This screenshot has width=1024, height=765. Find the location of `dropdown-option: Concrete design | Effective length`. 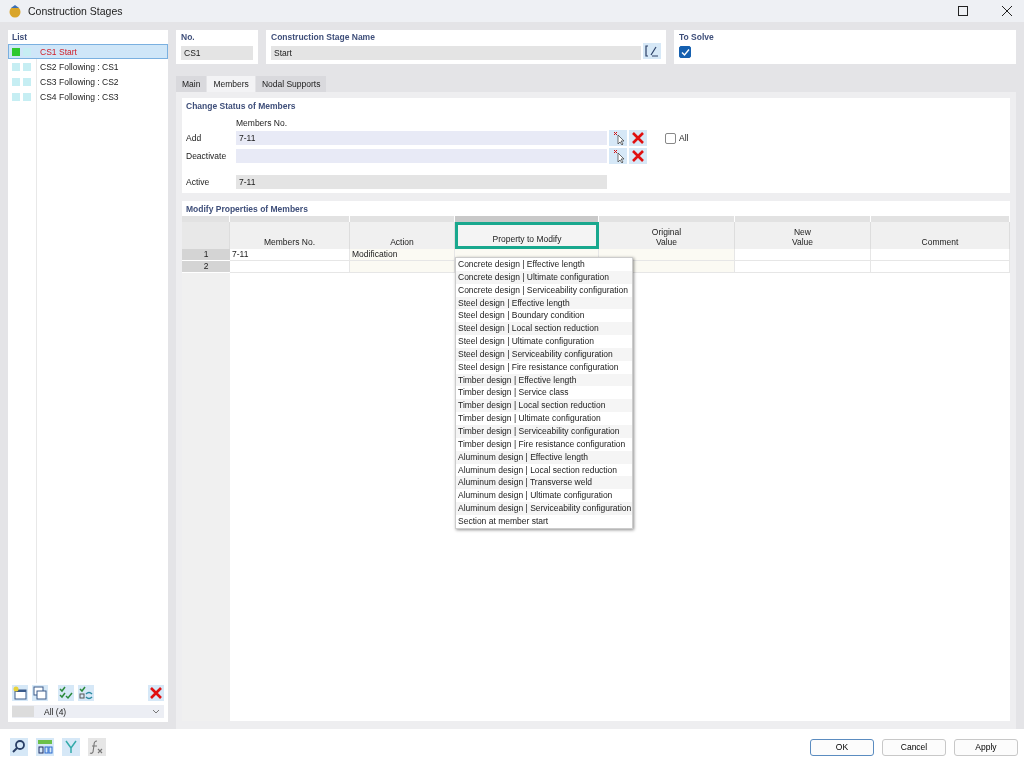

dropdown-option: Concrete design | Effective length is located at coordinates (544, 264).